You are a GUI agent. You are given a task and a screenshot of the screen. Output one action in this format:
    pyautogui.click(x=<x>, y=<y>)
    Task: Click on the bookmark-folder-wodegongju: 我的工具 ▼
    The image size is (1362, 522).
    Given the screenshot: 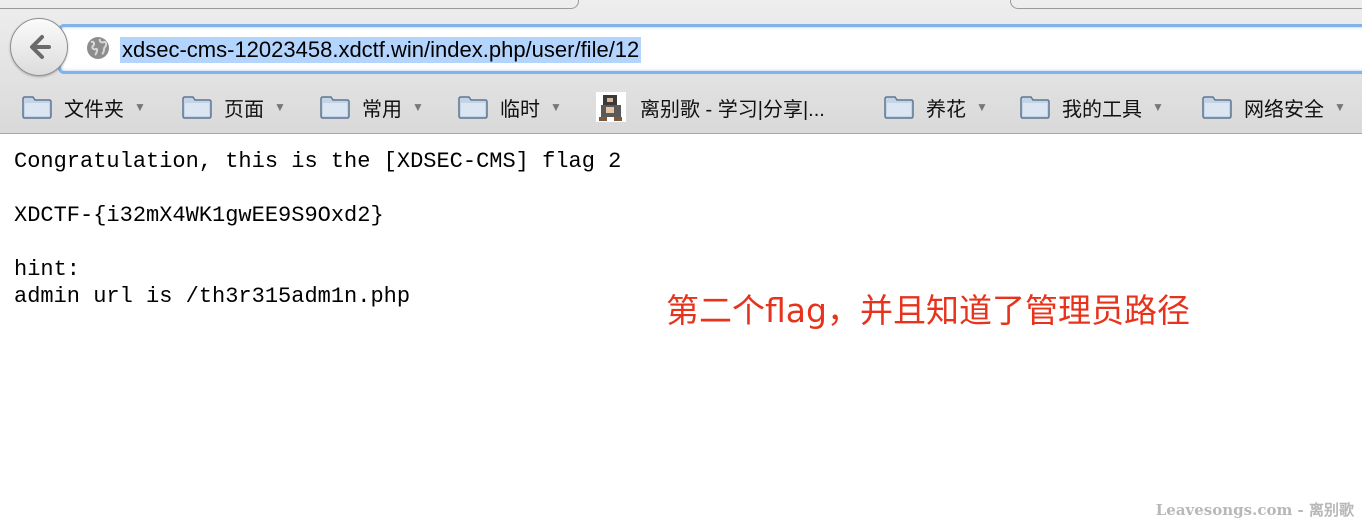 What is the action you would take?
    pyautogui.click(x=1092, y=107)
    